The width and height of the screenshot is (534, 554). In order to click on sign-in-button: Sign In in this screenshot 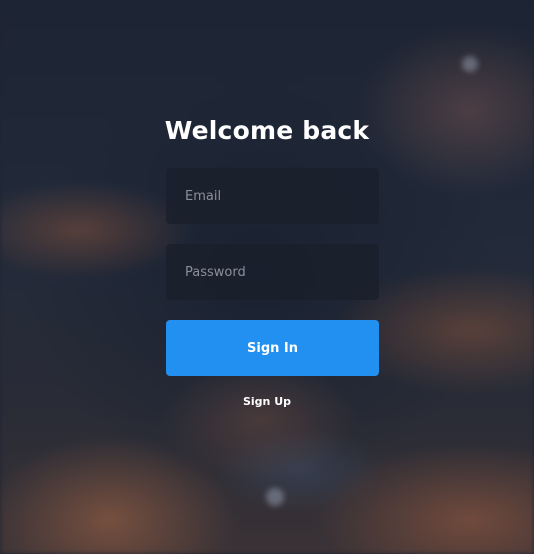, I will do `click(272, 348)`.